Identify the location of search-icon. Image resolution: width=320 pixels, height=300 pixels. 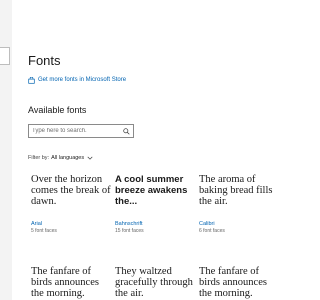
(126, 131).